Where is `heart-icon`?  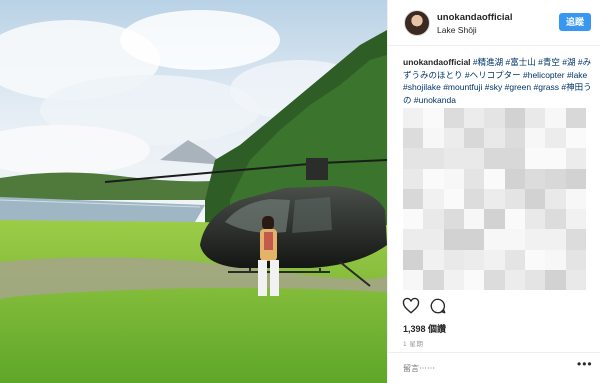
heart-icon is located at coordinates (411, 306).